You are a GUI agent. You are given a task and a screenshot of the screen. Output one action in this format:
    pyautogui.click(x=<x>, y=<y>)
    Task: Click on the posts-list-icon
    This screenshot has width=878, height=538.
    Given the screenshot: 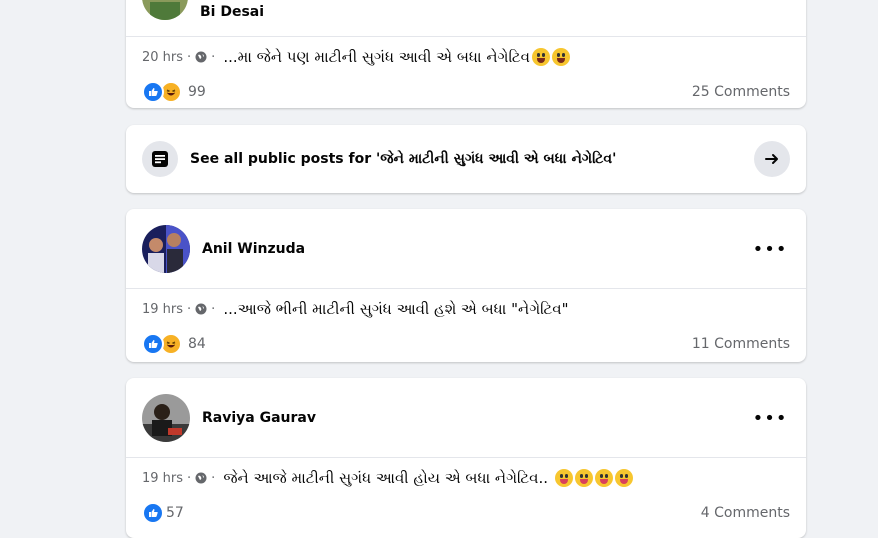 What is the action you would take?
    pyautogui.click(x=160, y=159)
    